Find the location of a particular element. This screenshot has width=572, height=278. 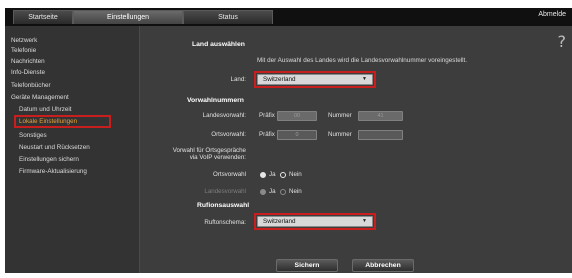

ruftonschema-select: Switzerland ▼ is located at coordinates (315, 221).